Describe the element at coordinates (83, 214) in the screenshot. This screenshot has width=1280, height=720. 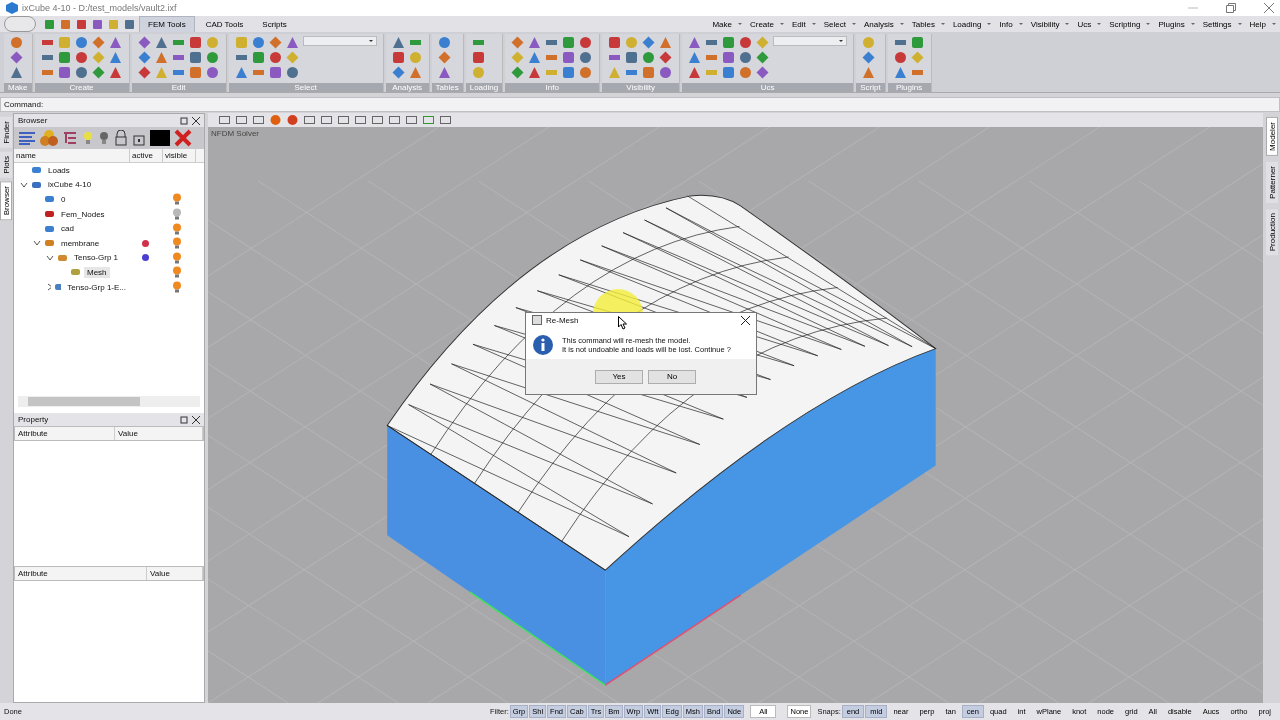
I see `tree-item: Fem_Nodes` at that location.